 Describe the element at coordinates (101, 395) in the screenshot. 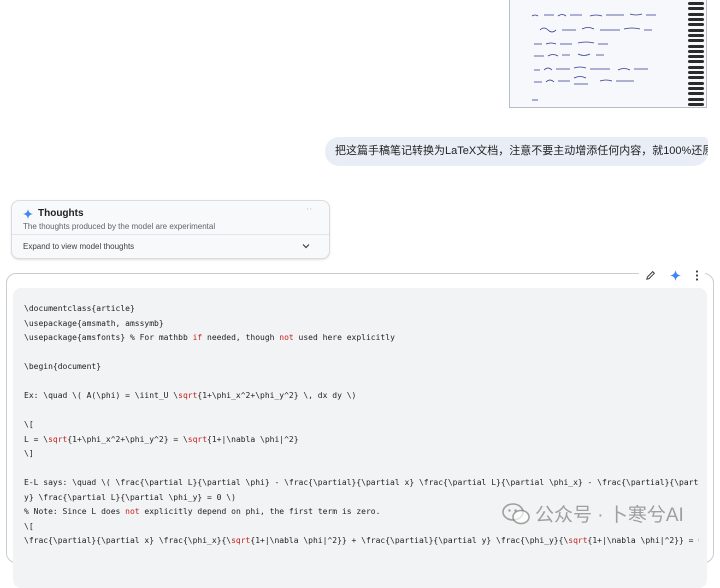

I see `code-text: Ex: \quad \( A(\phi) = \iint_U \` at that location.